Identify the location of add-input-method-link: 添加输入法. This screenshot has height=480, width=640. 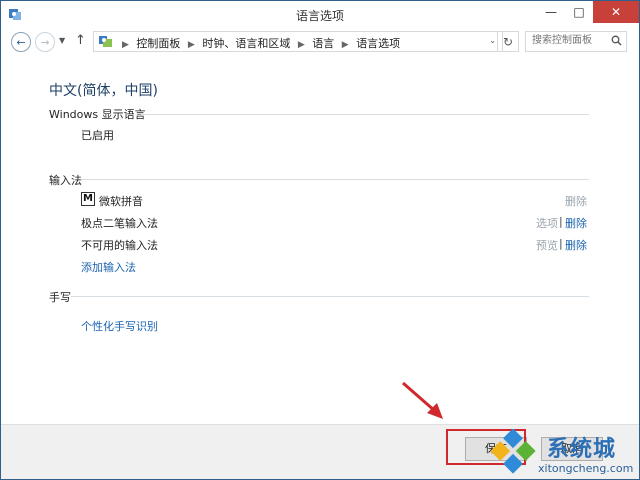
(108, 267).